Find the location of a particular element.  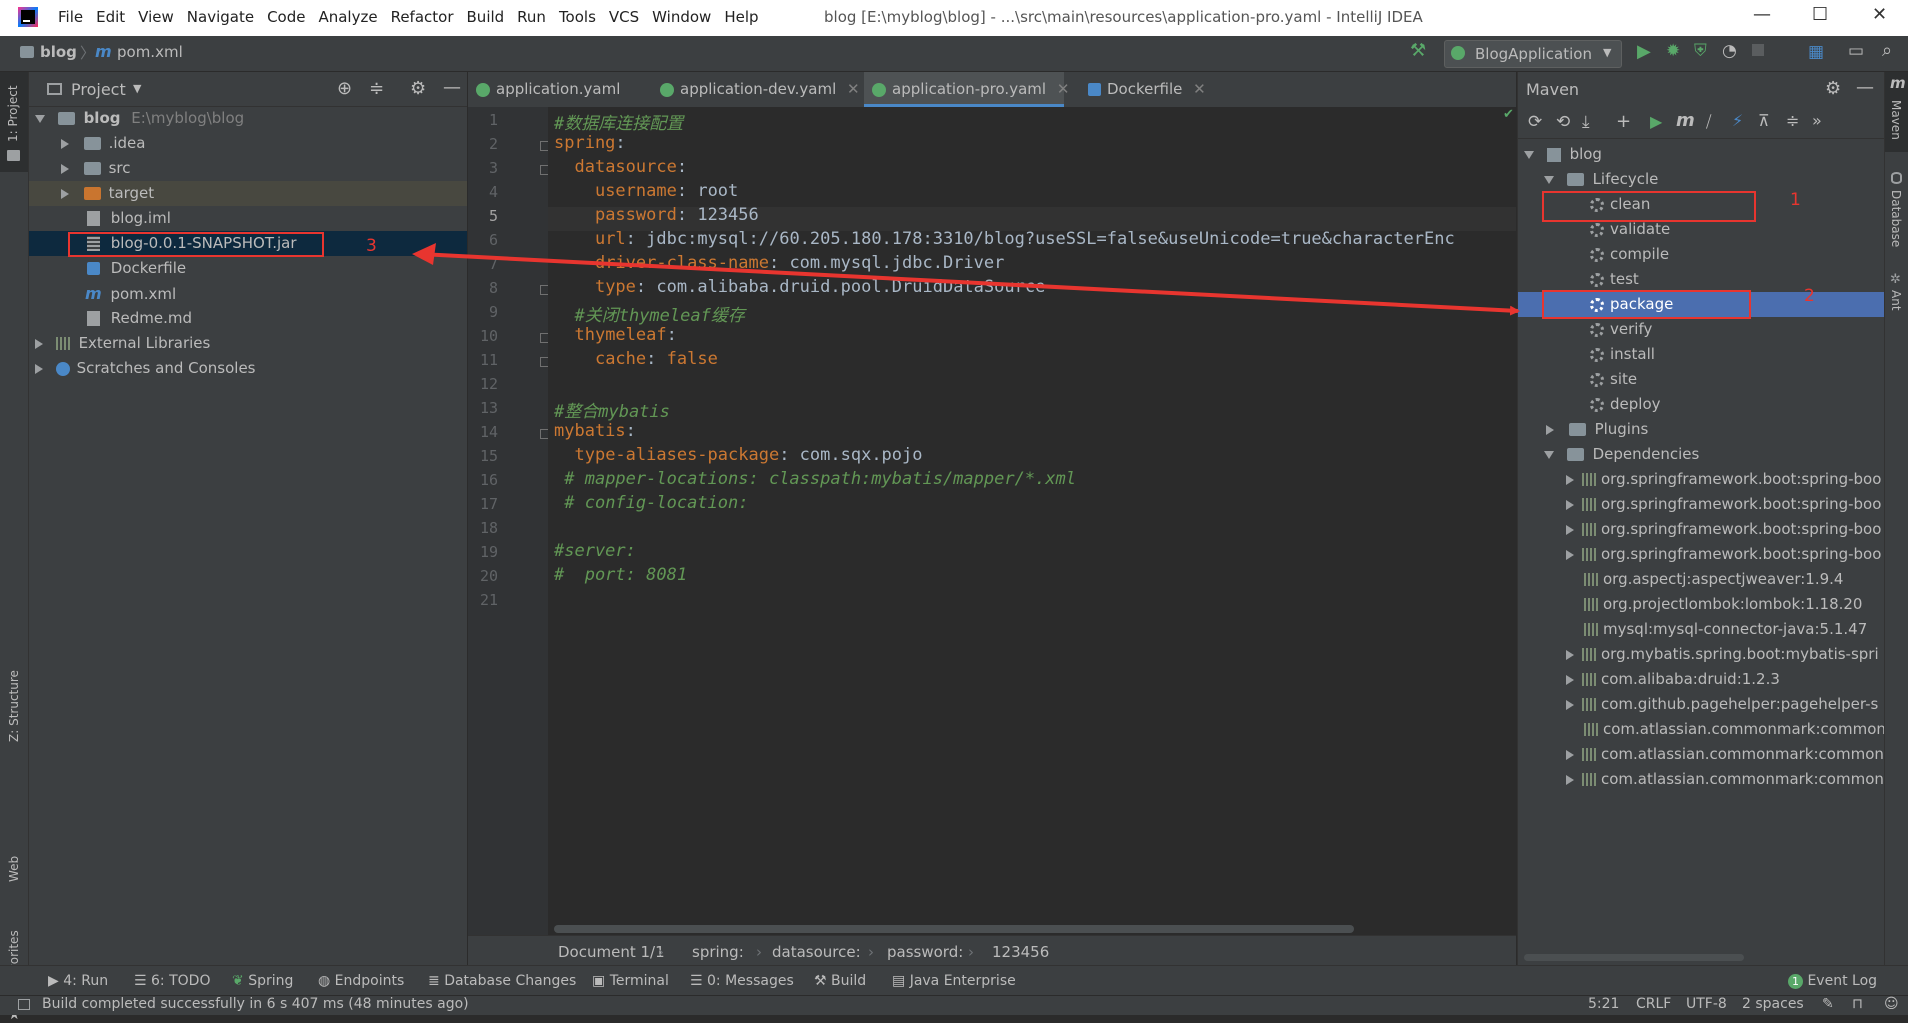

annotation-arrow-line is located at coordinates (969, 284).